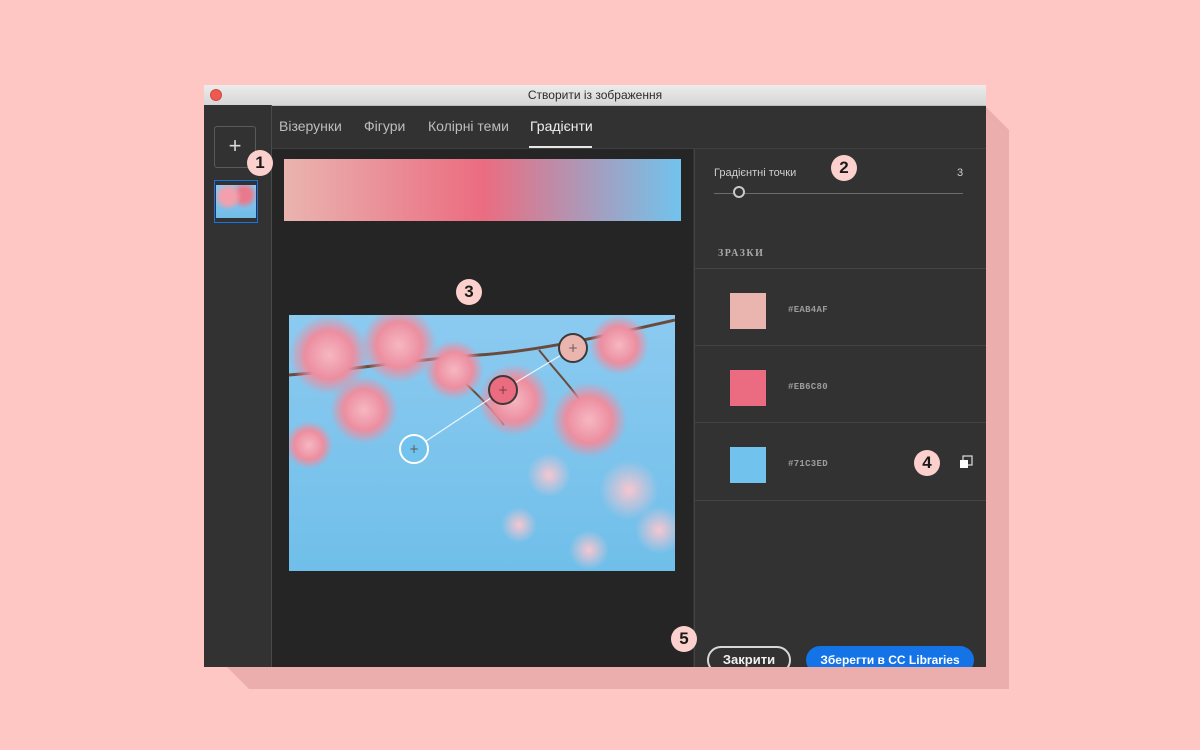 The width and height of the screenshot is (1200, 750). Describe the element at coordinates (384, 126) in the screenshot. I see `tab-shapes: Фігури` at that location.